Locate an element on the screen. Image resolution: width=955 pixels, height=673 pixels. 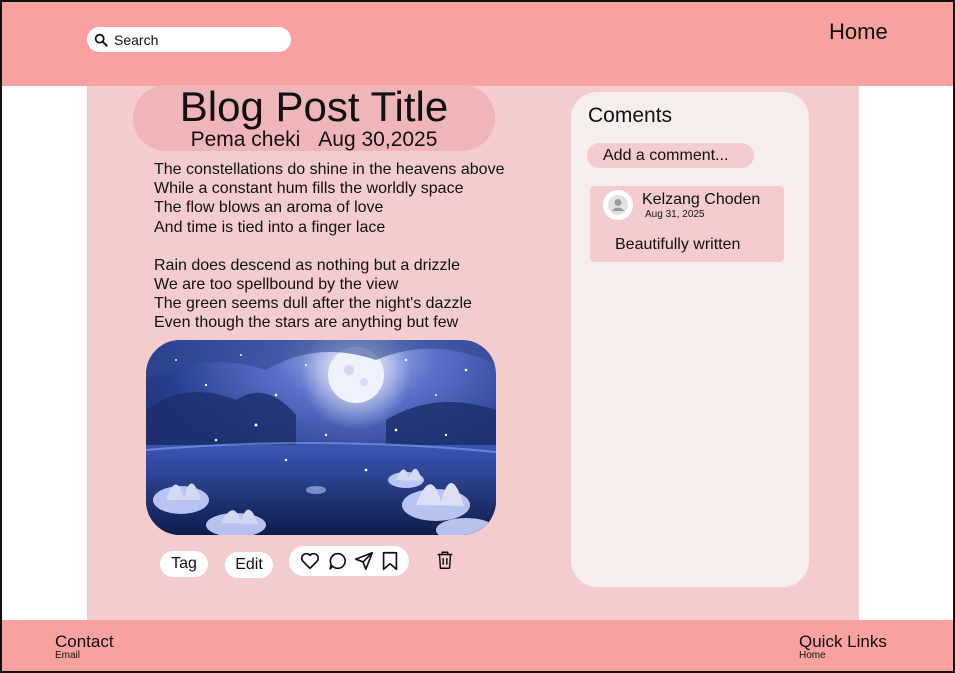
footer-contact-title: Contact is located at coordinates (84, 641).